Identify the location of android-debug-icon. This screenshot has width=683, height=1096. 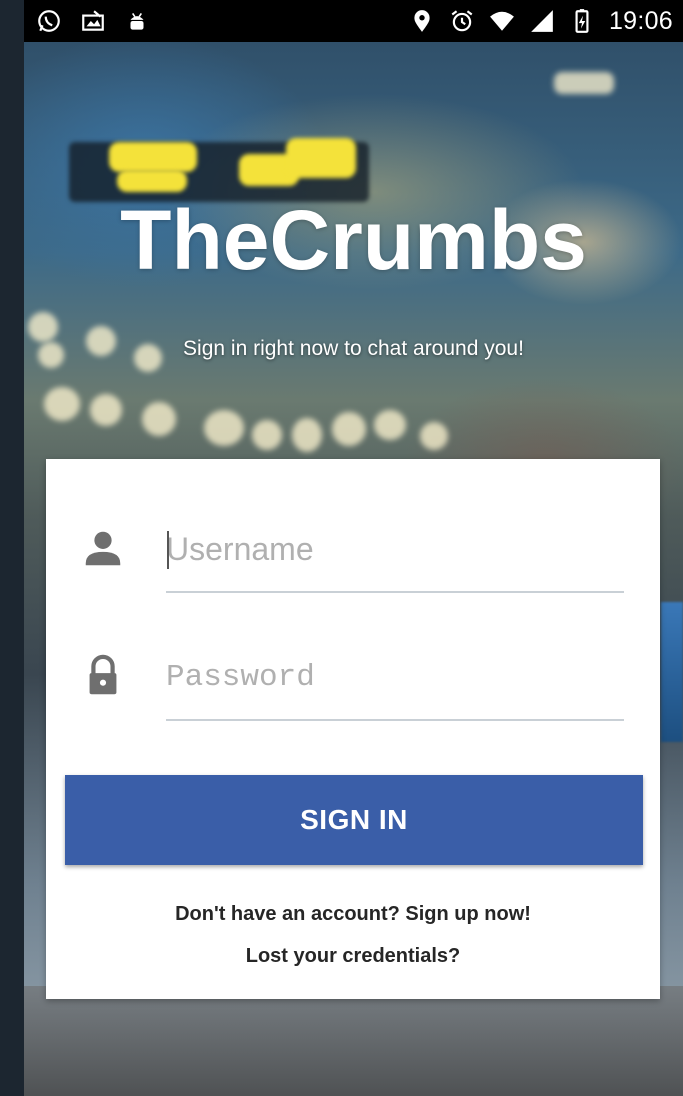
(137, 21).